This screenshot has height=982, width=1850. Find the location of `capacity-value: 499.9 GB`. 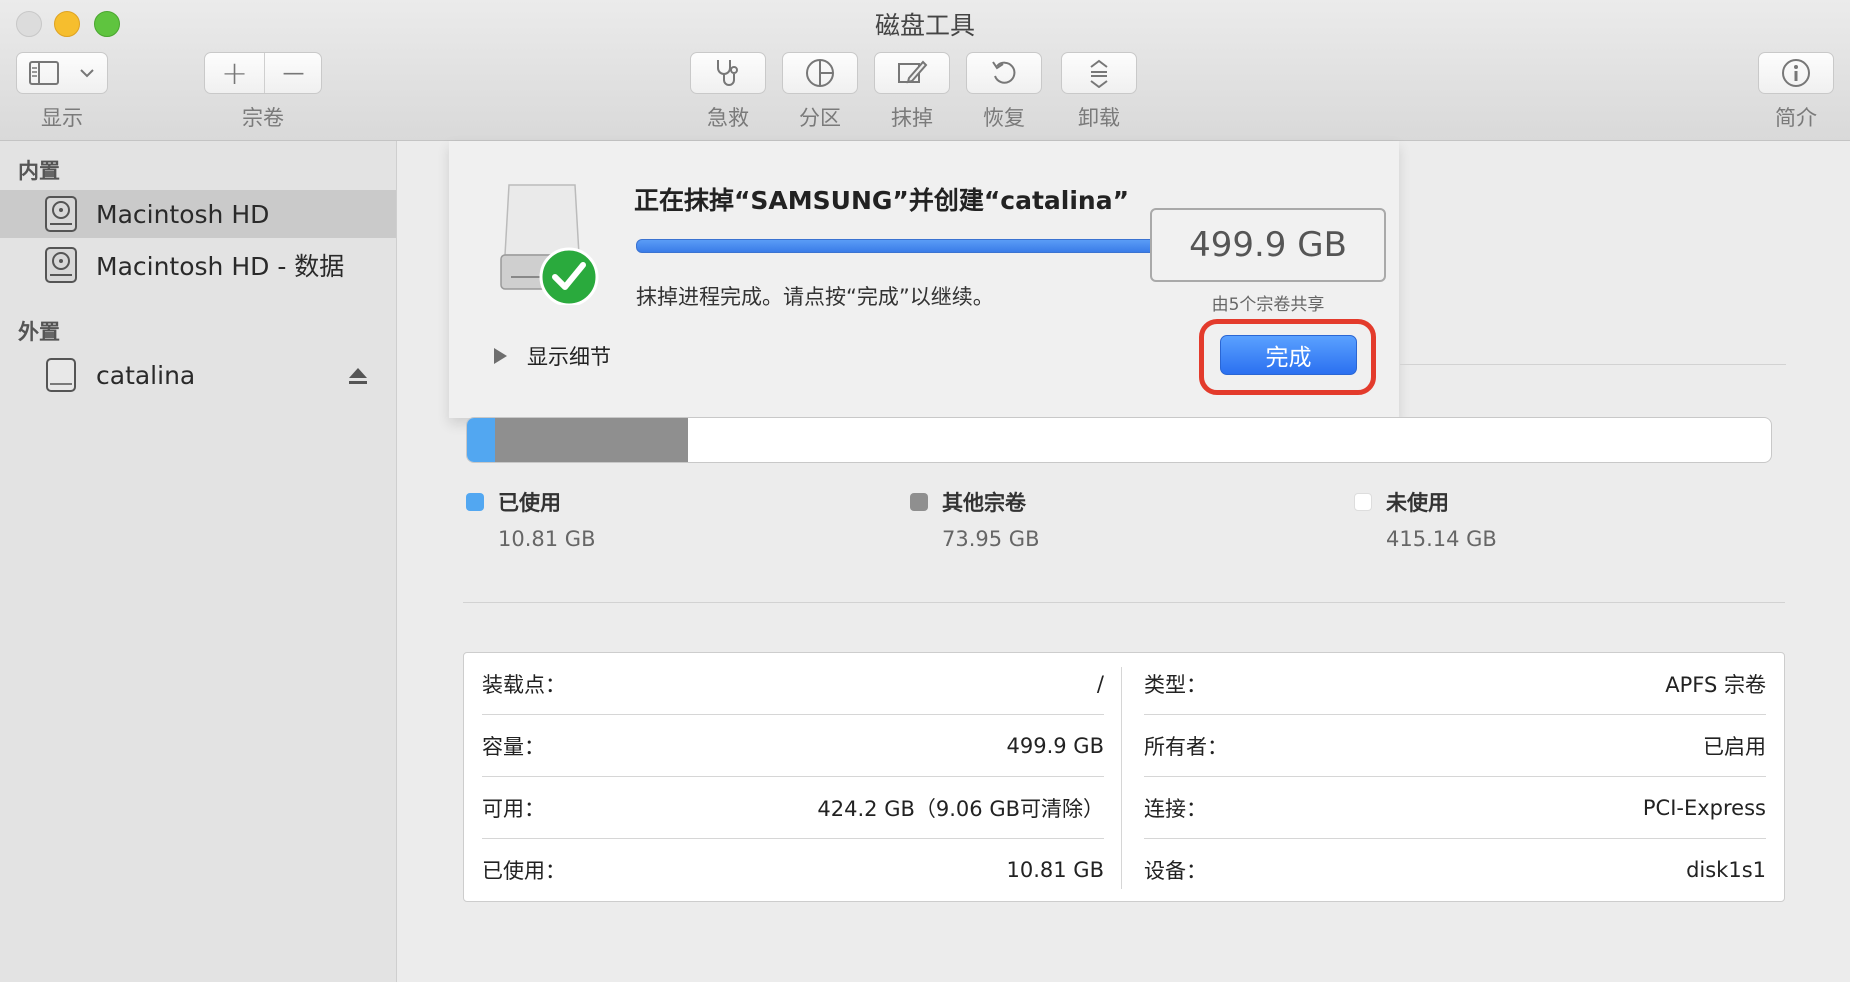

capacity-value: 499.9 GB is located at coordinates (1268, 245).